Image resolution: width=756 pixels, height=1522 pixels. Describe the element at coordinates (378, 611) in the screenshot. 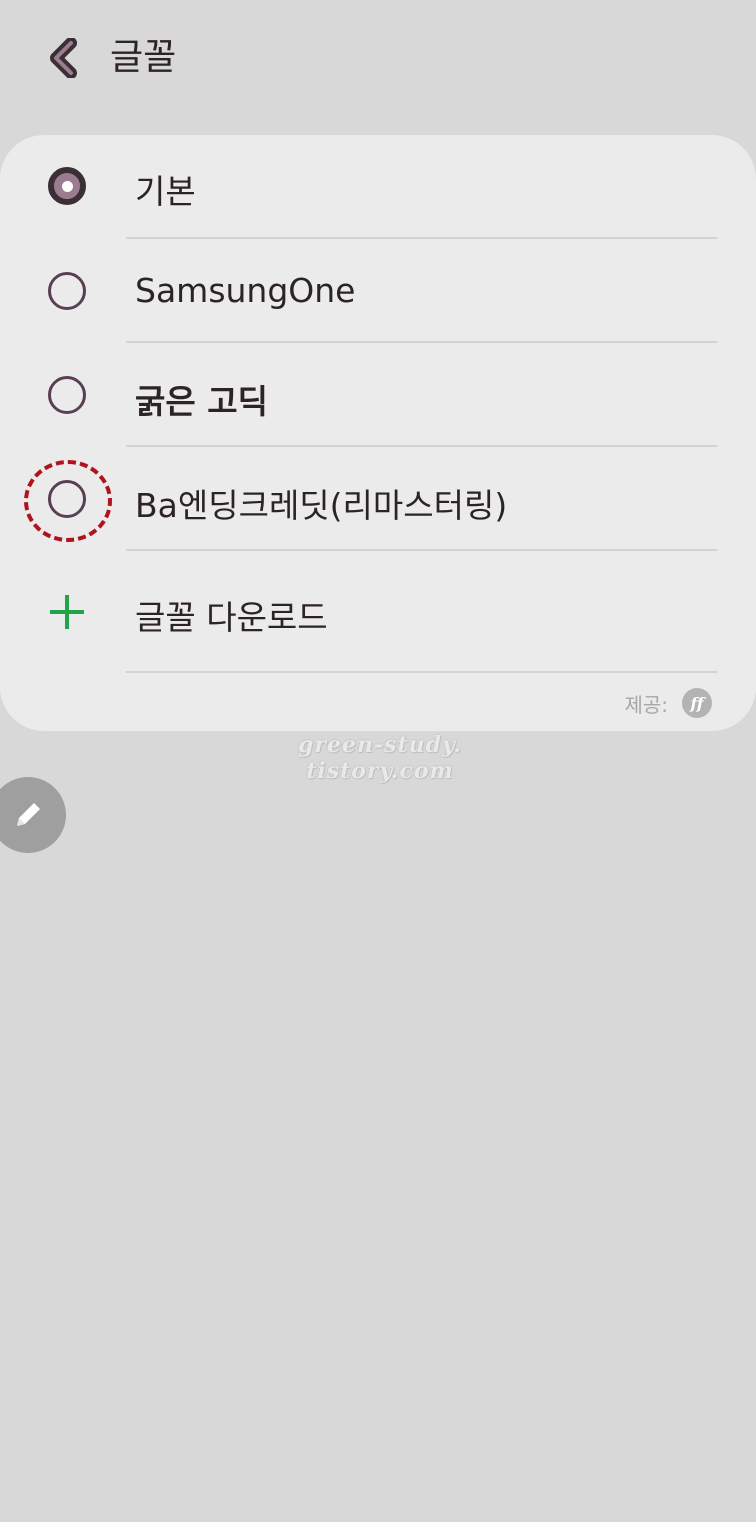

I see `font-download-button: 글꼴 다운로드` at that location.